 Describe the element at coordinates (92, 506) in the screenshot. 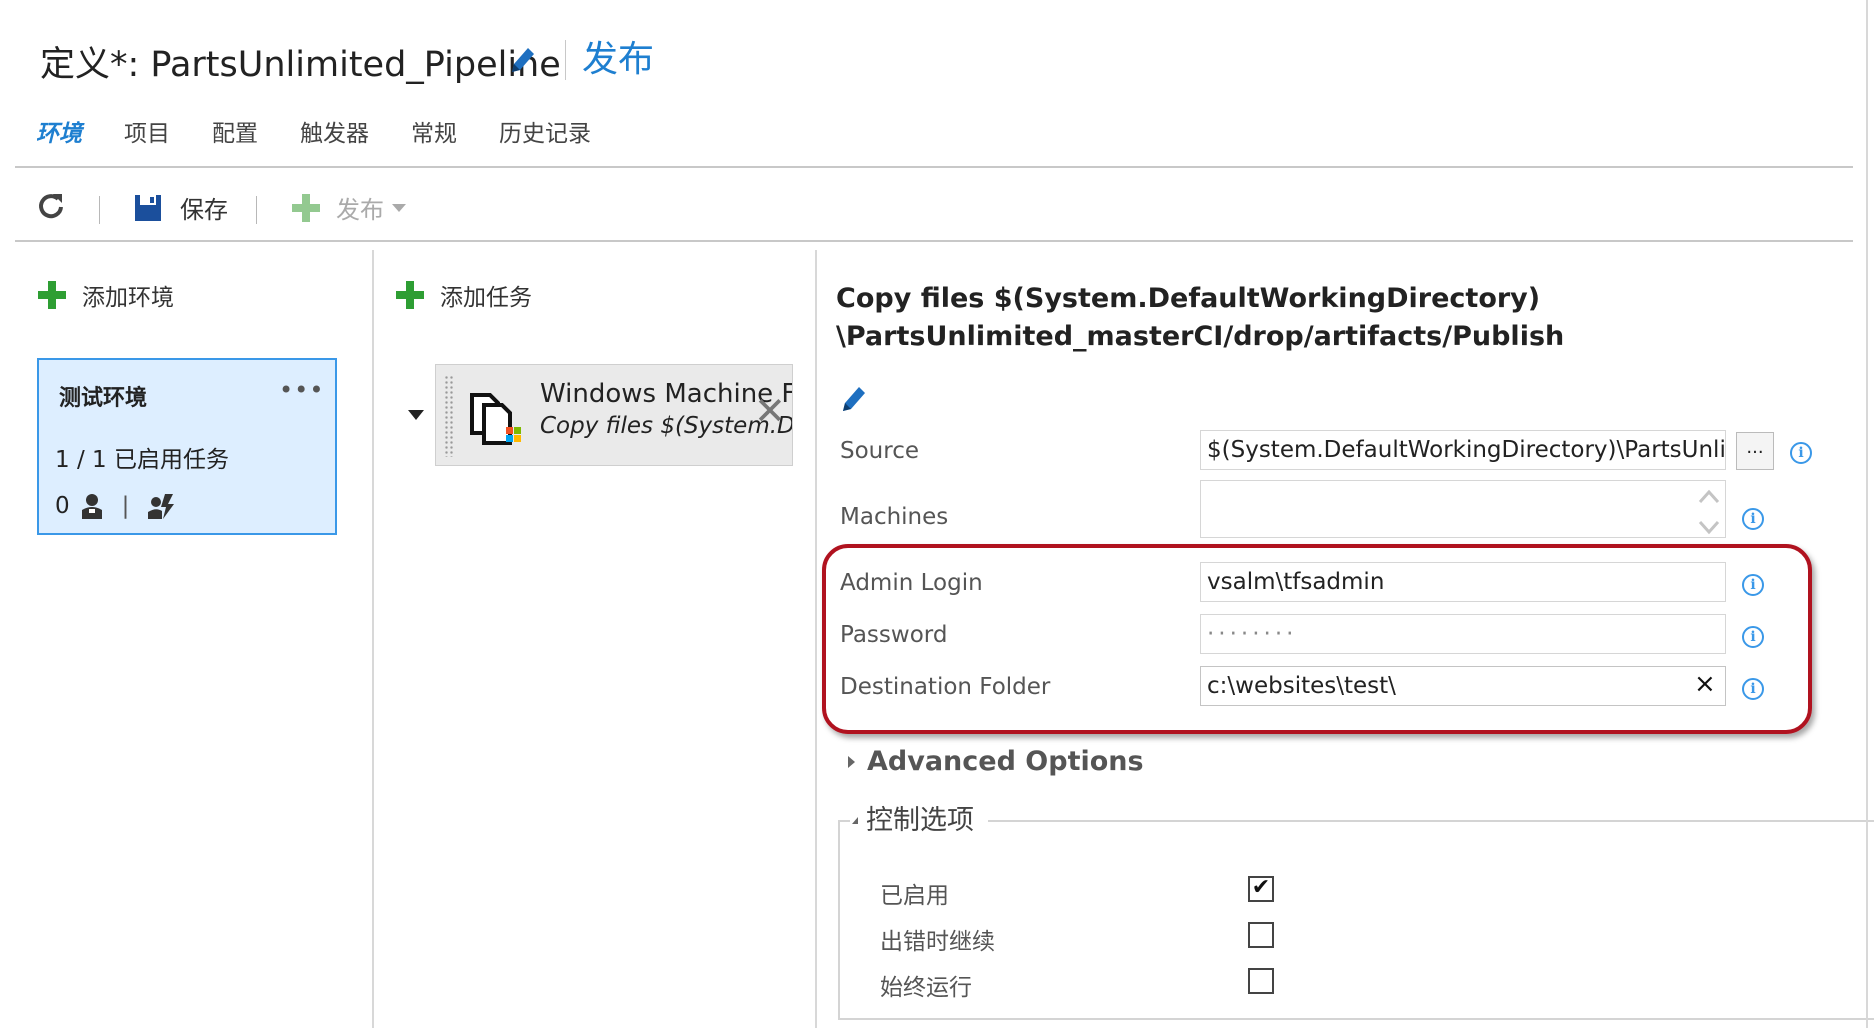

I see `approver-icon` at that location.